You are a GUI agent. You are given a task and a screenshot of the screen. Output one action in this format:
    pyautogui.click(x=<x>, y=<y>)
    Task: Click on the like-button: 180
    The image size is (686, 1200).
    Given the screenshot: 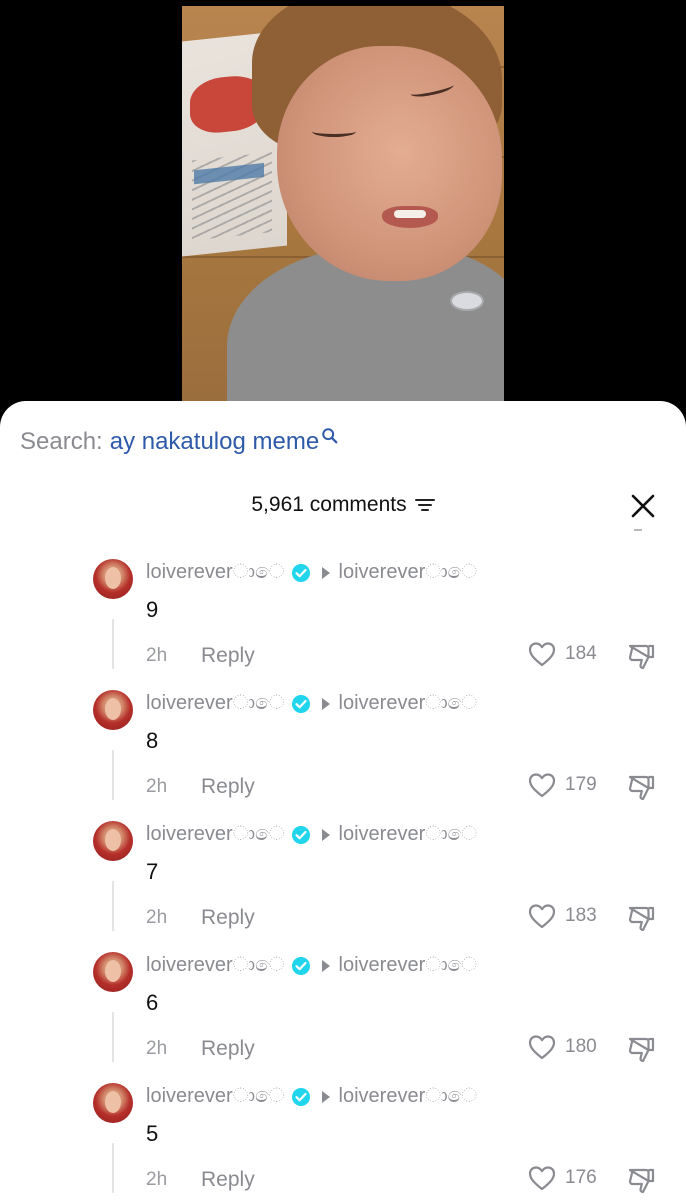 What is the action you would take?
    pyautogui.click(x=562, y=1047)
    